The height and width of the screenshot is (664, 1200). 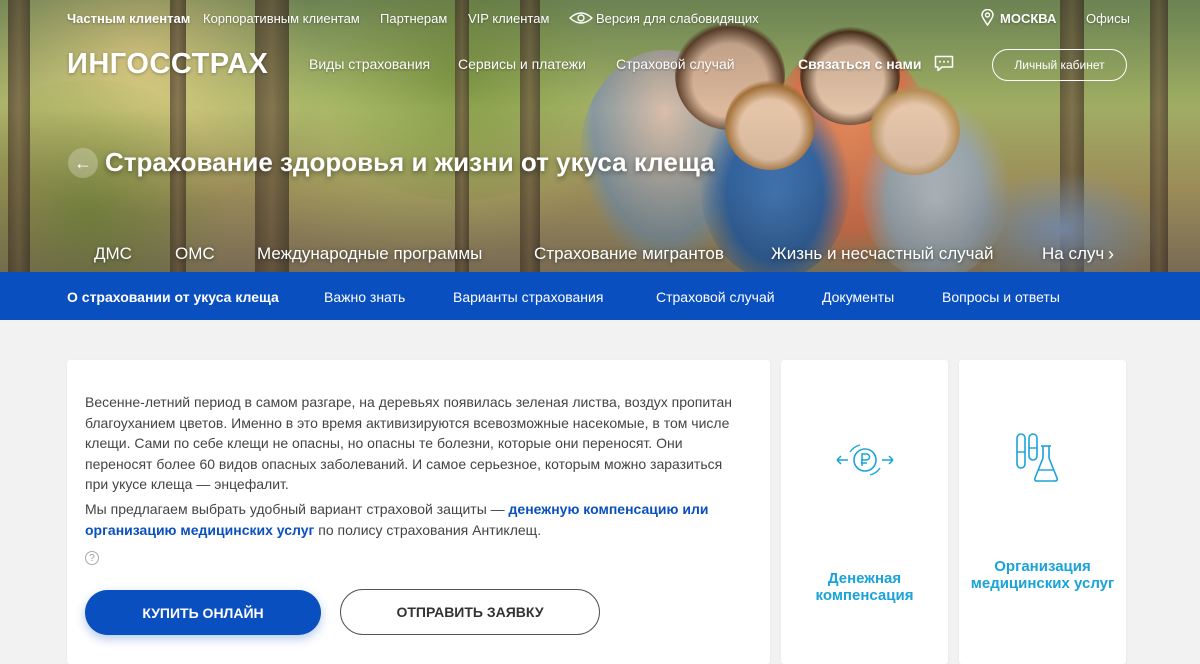 What do you see at coordinates (128, 18) in the screenshot?
I see `private-clients-link: Частным клиентам` at bounding box center [128, 18].